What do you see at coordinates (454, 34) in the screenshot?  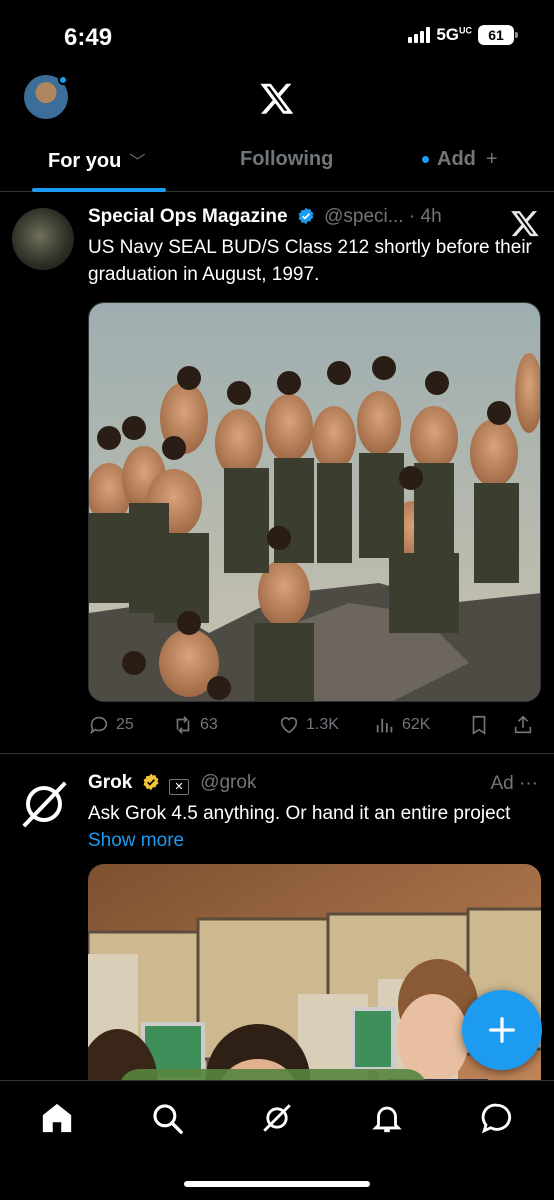 I see `network-label: 5GUC` at bounding box center [454, 34].